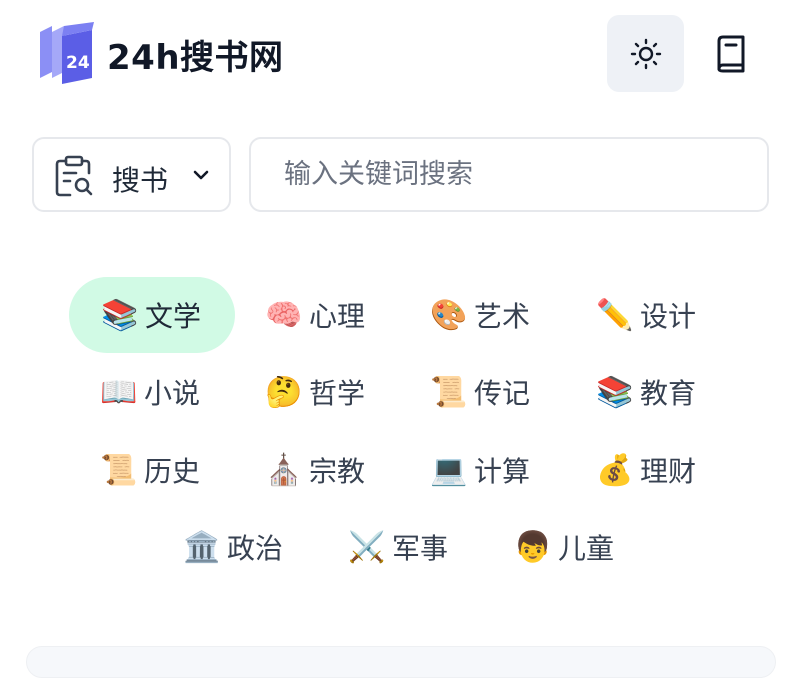 This screenshot has height=678, width=800. What do you see at coordinates (449, 470) in the screenshot?
I see `laptop-icon: 💻` at bounding box center [449, 470].